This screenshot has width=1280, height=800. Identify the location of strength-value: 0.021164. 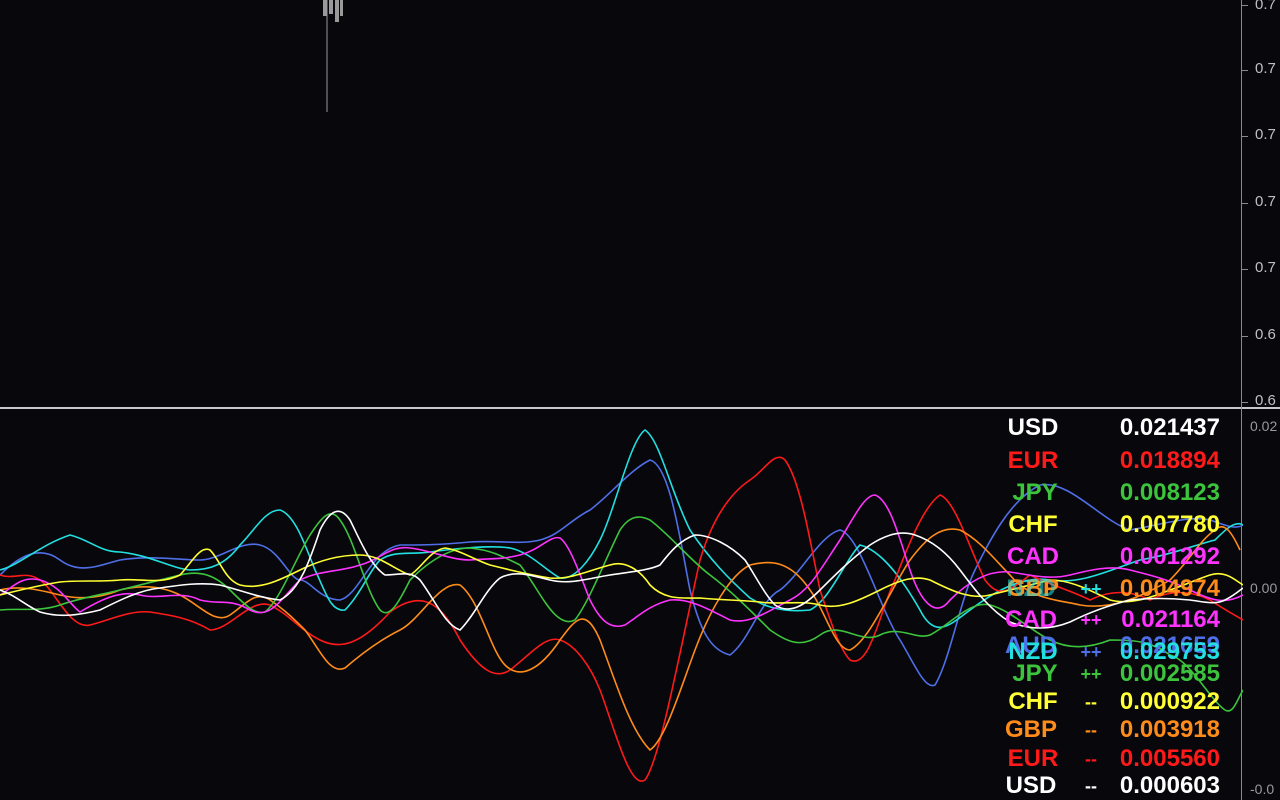
(1170, 619).